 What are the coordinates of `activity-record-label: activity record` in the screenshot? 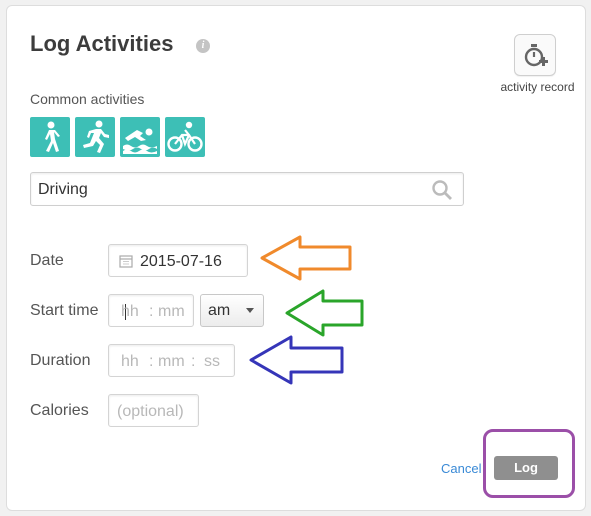 It's located at (537, 87).